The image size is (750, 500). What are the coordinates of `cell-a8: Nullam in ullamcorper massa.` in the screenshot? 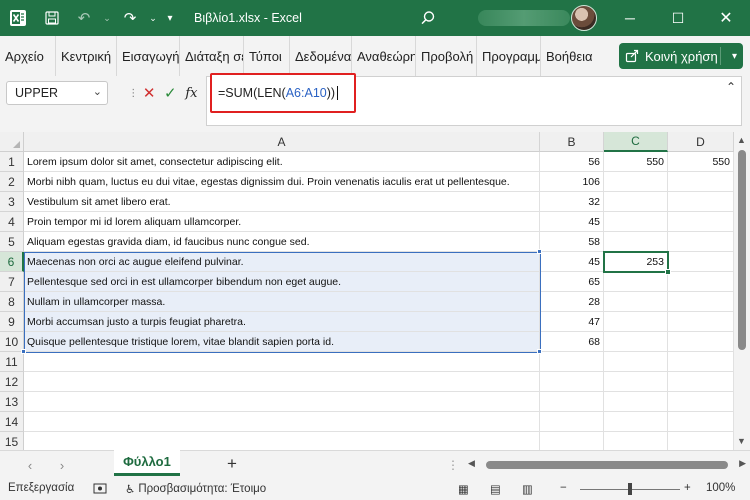 It's located at (282, 302).